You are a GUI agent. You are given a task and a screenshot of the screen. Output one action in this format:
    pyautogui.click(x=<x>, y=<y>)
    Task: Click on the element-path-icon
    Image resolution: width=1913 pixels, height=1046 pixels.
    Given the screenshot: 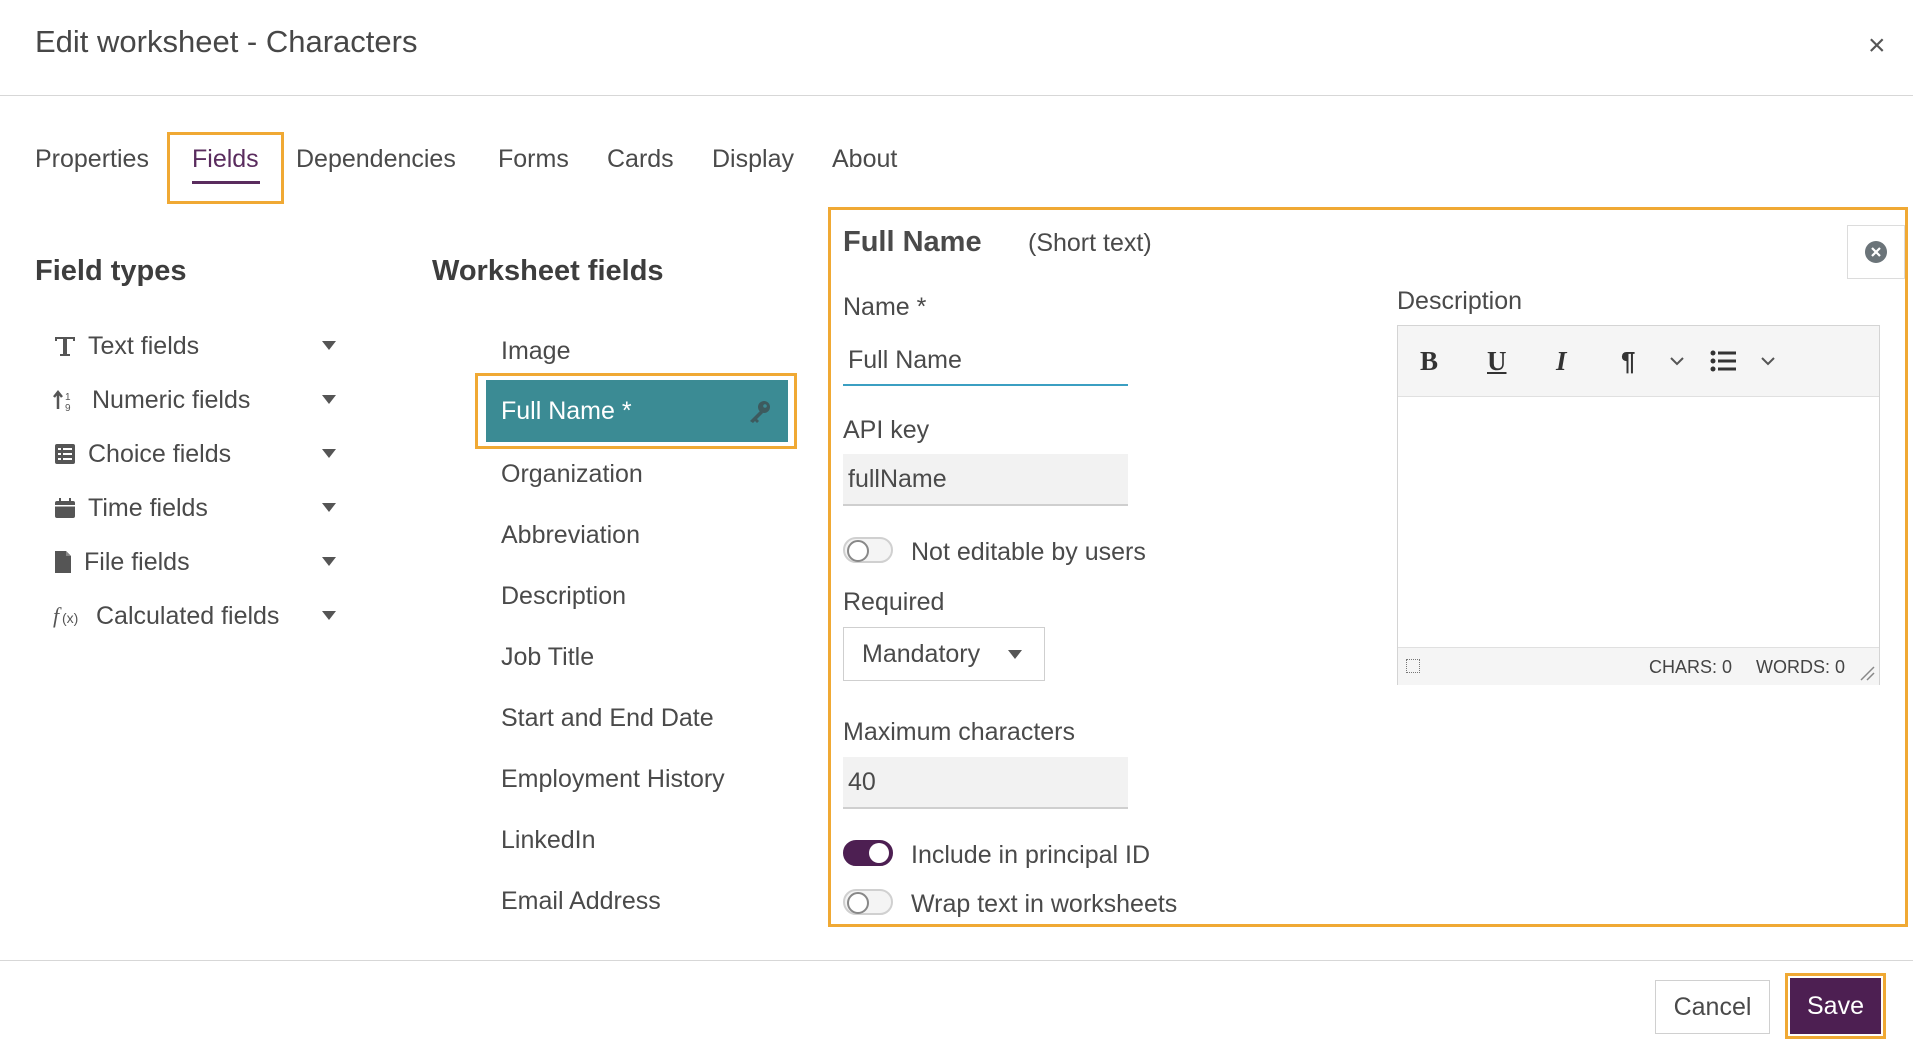 What is the action you would take?
    pyautogui.click(x=1413, y=666)
    